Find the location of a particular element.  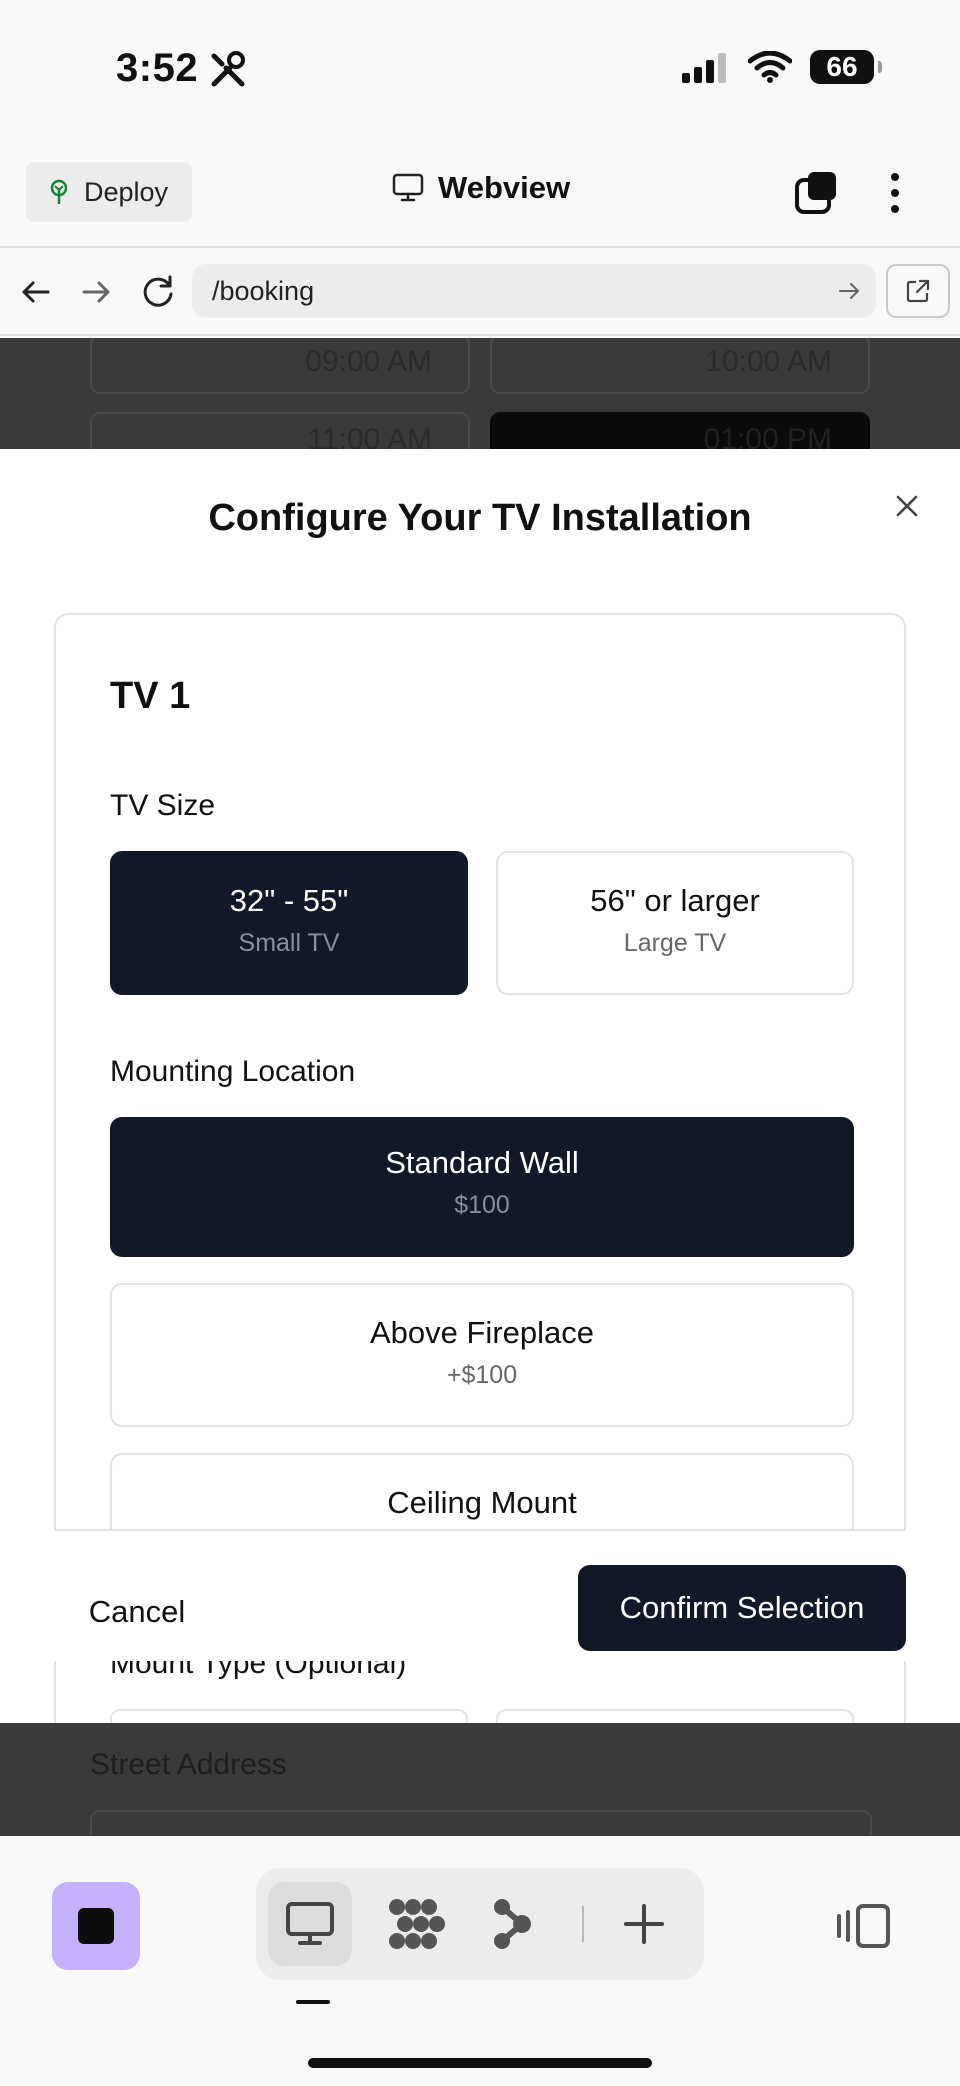

status-time: 3:52 is located at coordinates (157, 68).